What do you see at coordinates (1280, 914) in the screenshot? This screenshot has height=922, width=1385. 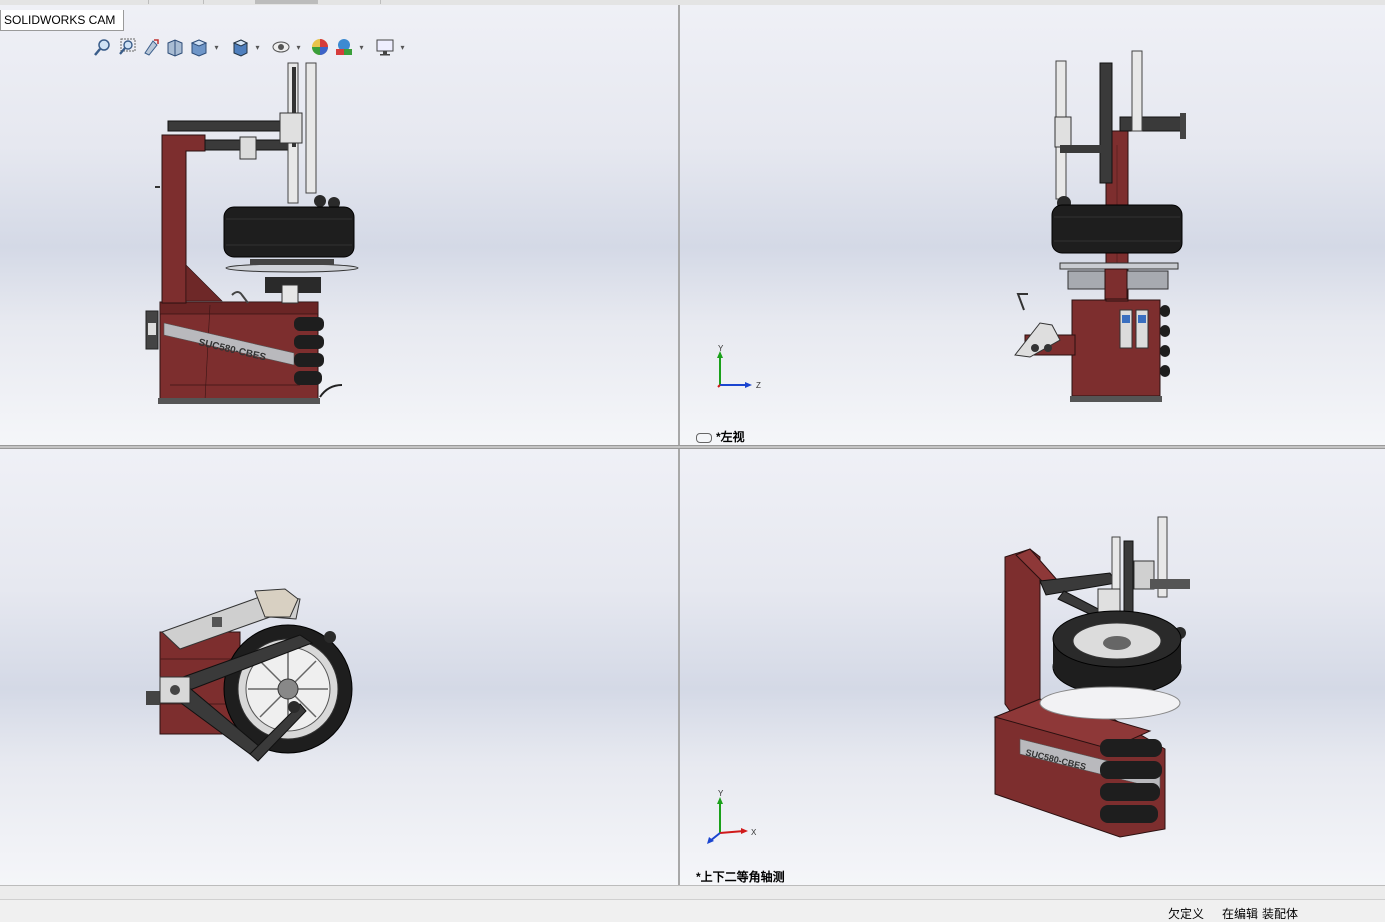 I see `status-assembly: 装配体` at bounding box center [1280, 914].